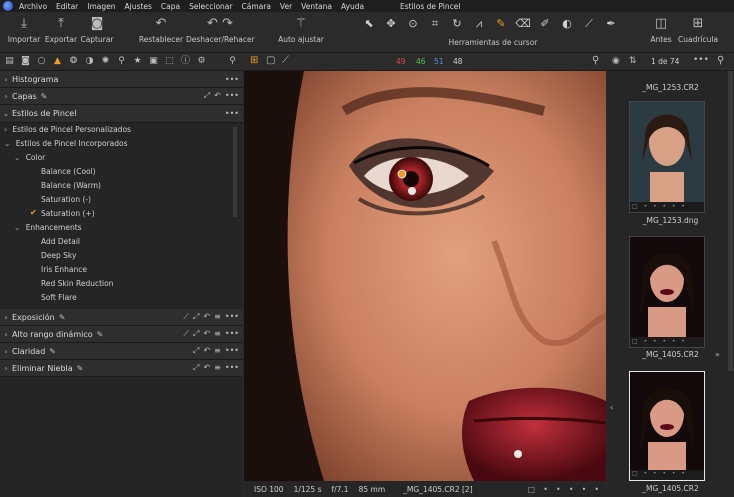 This screenshot has height=497, width=734. I want to click on menu-seleccionar: Seleccionar, so click(210, 6).